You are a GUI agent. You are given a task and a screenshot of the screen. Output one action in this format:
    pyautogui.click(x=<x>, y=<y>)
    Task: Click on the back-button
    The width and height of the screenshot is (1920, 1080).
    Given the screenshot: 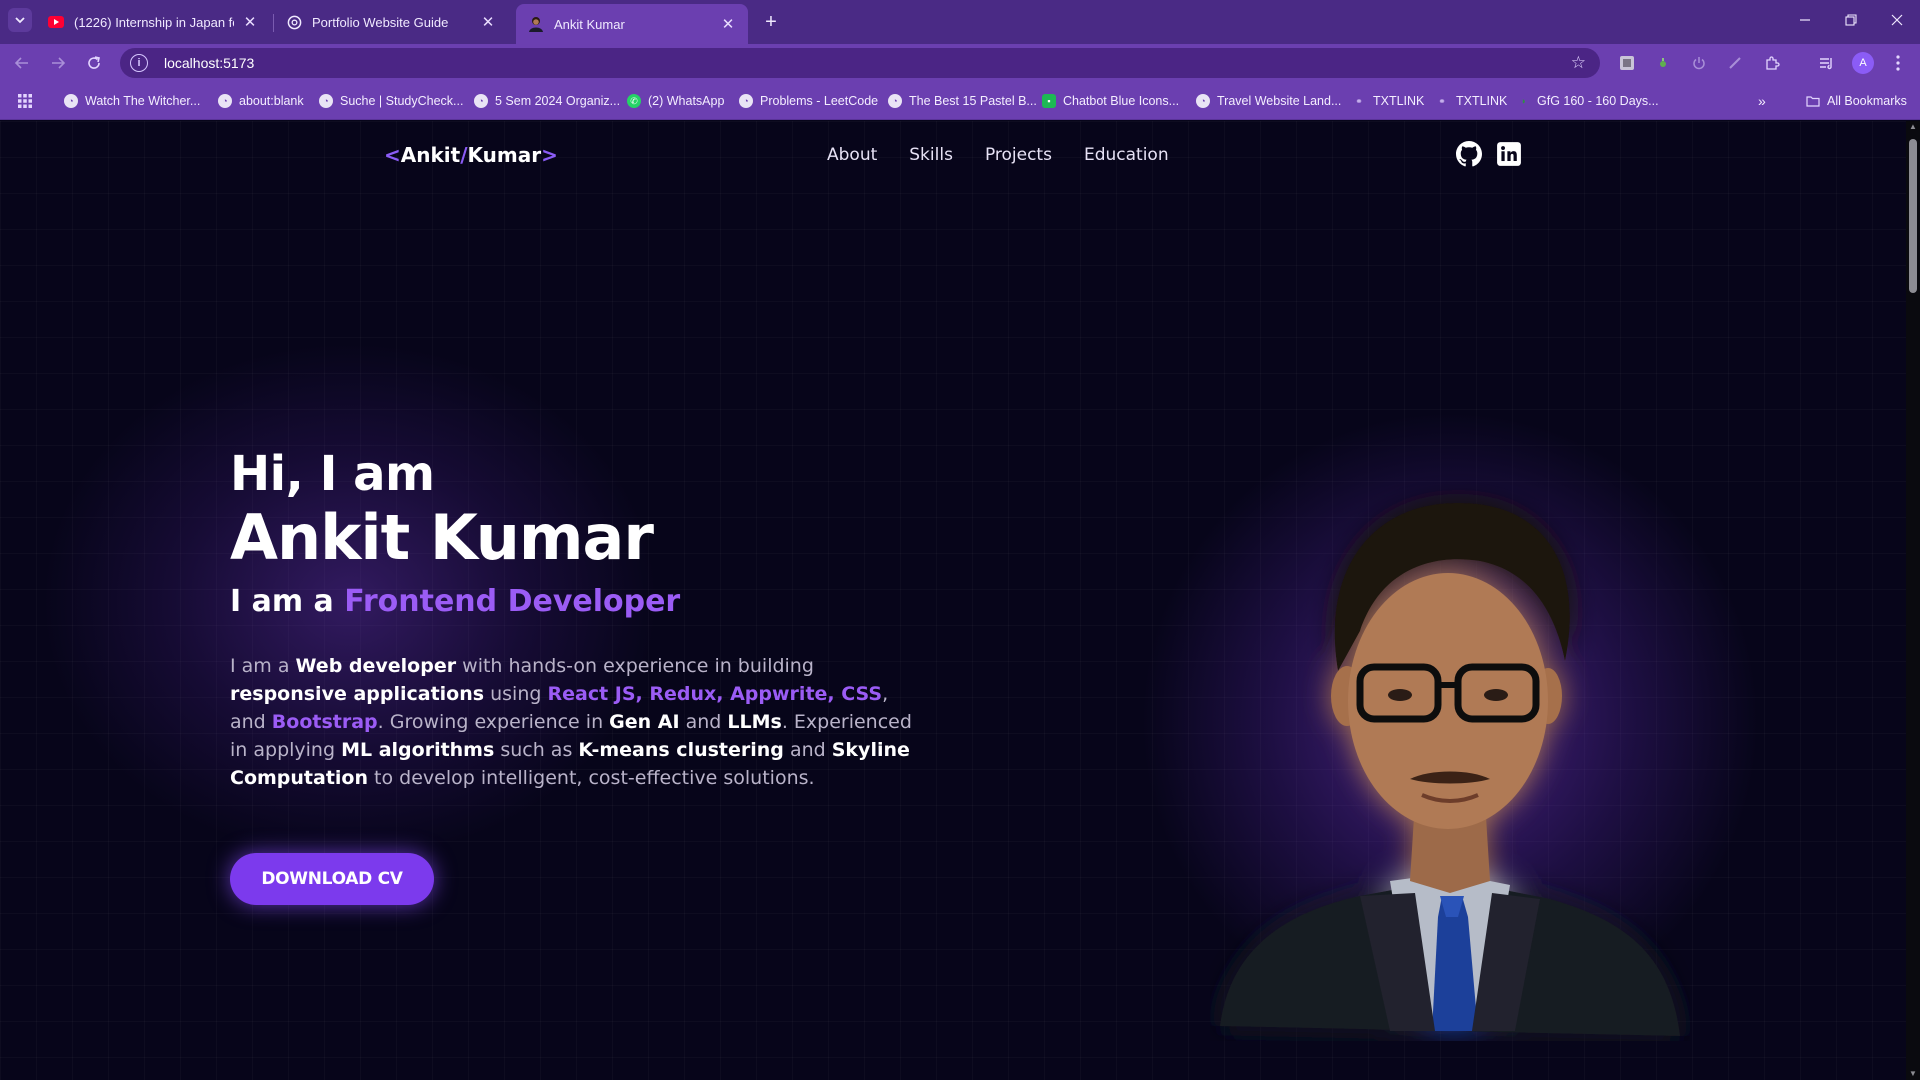 What is the action you would take?
    pyautogui.click(x=22, y=63)
    